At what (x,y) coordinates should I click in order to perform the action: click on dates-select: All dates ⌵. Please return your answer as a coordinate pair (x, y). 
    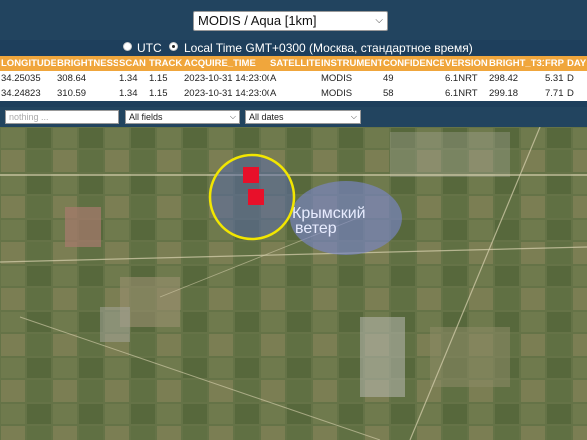
    Looking at the image, I should click on (303, 117).